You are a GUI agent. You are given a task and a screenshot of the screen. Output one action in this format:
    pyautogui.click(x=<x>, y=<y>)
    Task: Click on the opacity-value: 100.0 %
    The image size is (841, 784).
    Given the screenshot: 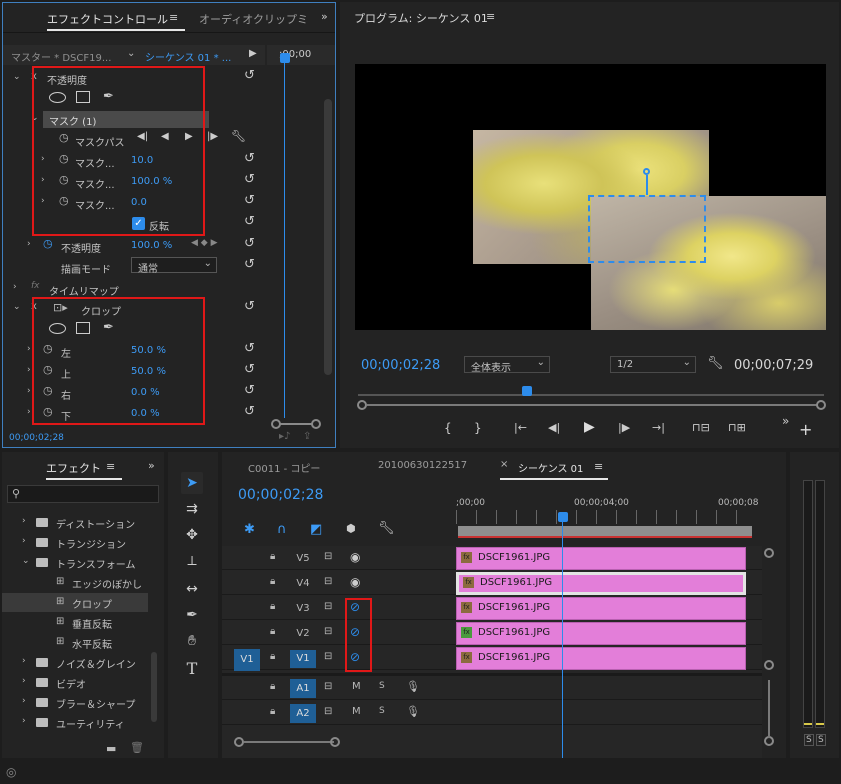 What is the action you would take?
    pyautogui.click(x=151, y=245)
    